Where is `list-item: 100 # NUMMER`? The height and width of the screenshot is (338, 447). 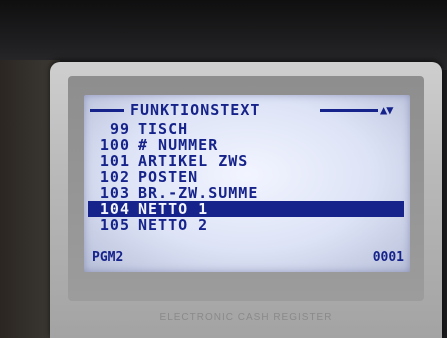 list-item: 100 # NUMMER is located at coordinates (248, 145).